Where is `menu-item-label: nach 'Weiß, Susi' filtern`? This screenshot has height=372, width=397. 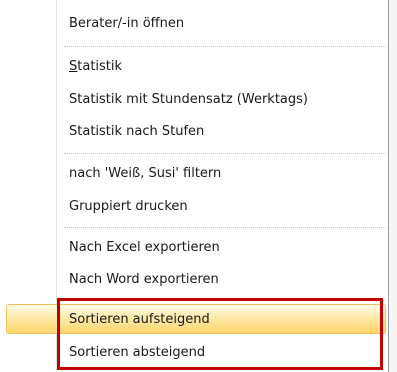 menu-item-label: nach 'Weiß, Susi' filtern is located at coordinates (145, 173).